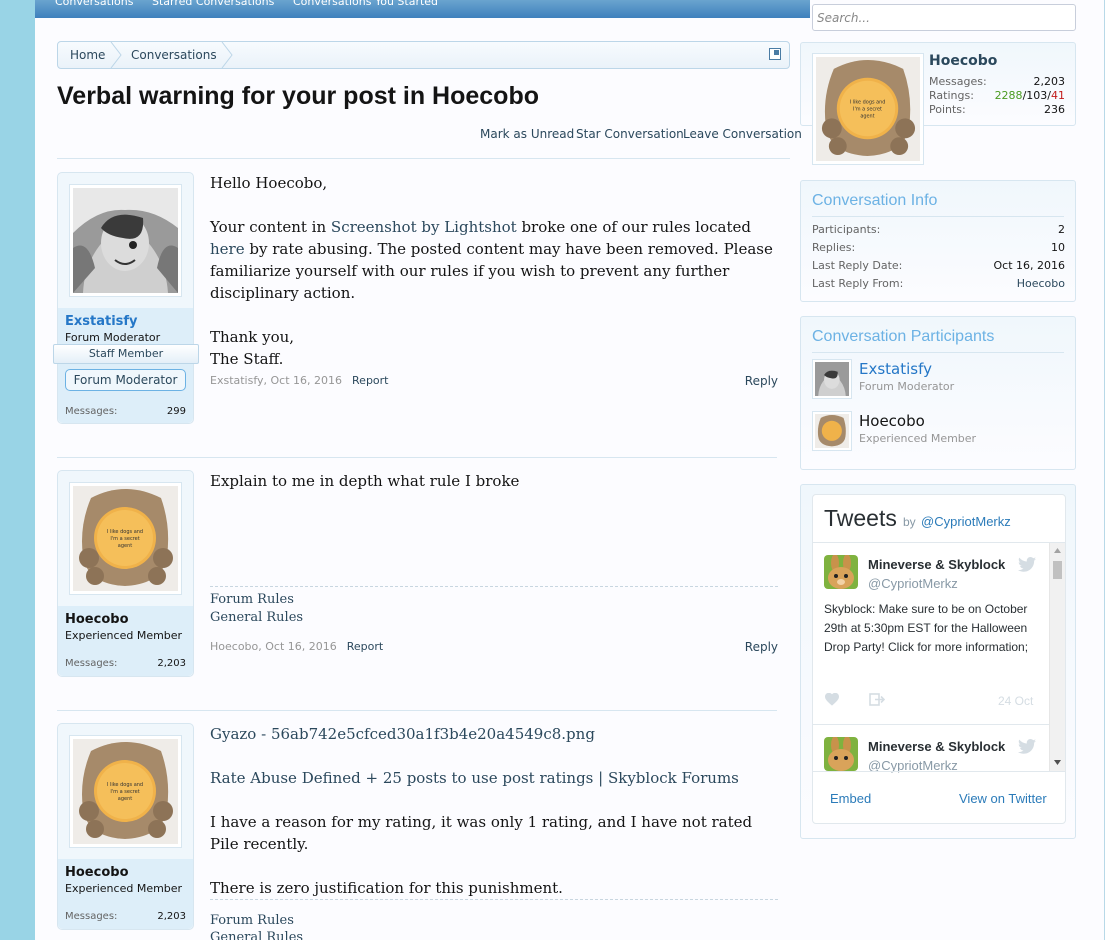 The height and width of the screenshot is (940, 1105). Describe the element at coordinates (1029, 95) in the screenshot. I see `visitor-ratings: 2288/103/41` at that location.